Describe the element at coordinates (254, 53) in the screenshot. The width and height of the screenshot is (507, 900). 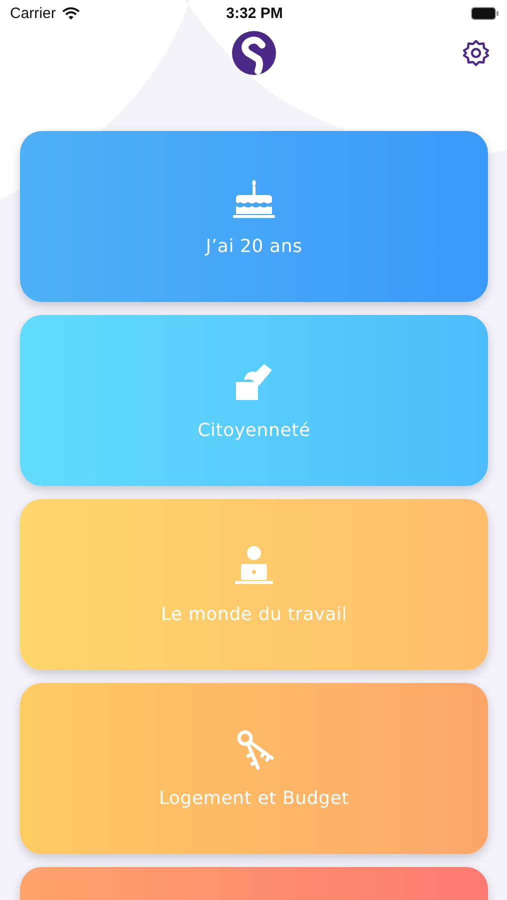
I see `logo-icon` at that location.